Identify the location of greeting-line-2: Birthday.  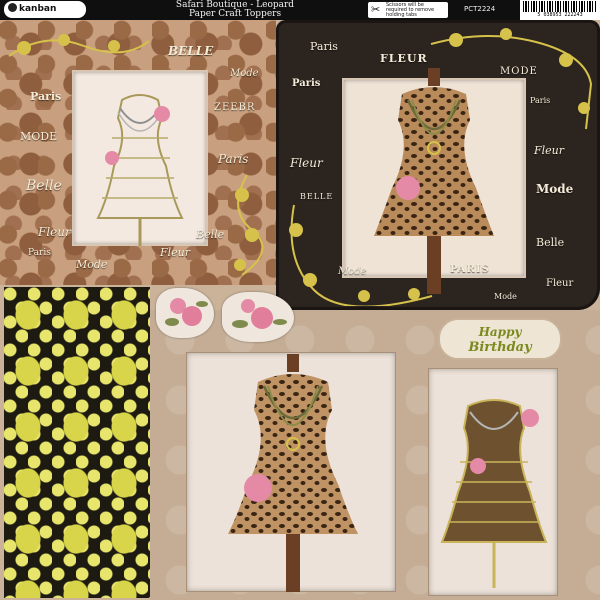
(500, 347).